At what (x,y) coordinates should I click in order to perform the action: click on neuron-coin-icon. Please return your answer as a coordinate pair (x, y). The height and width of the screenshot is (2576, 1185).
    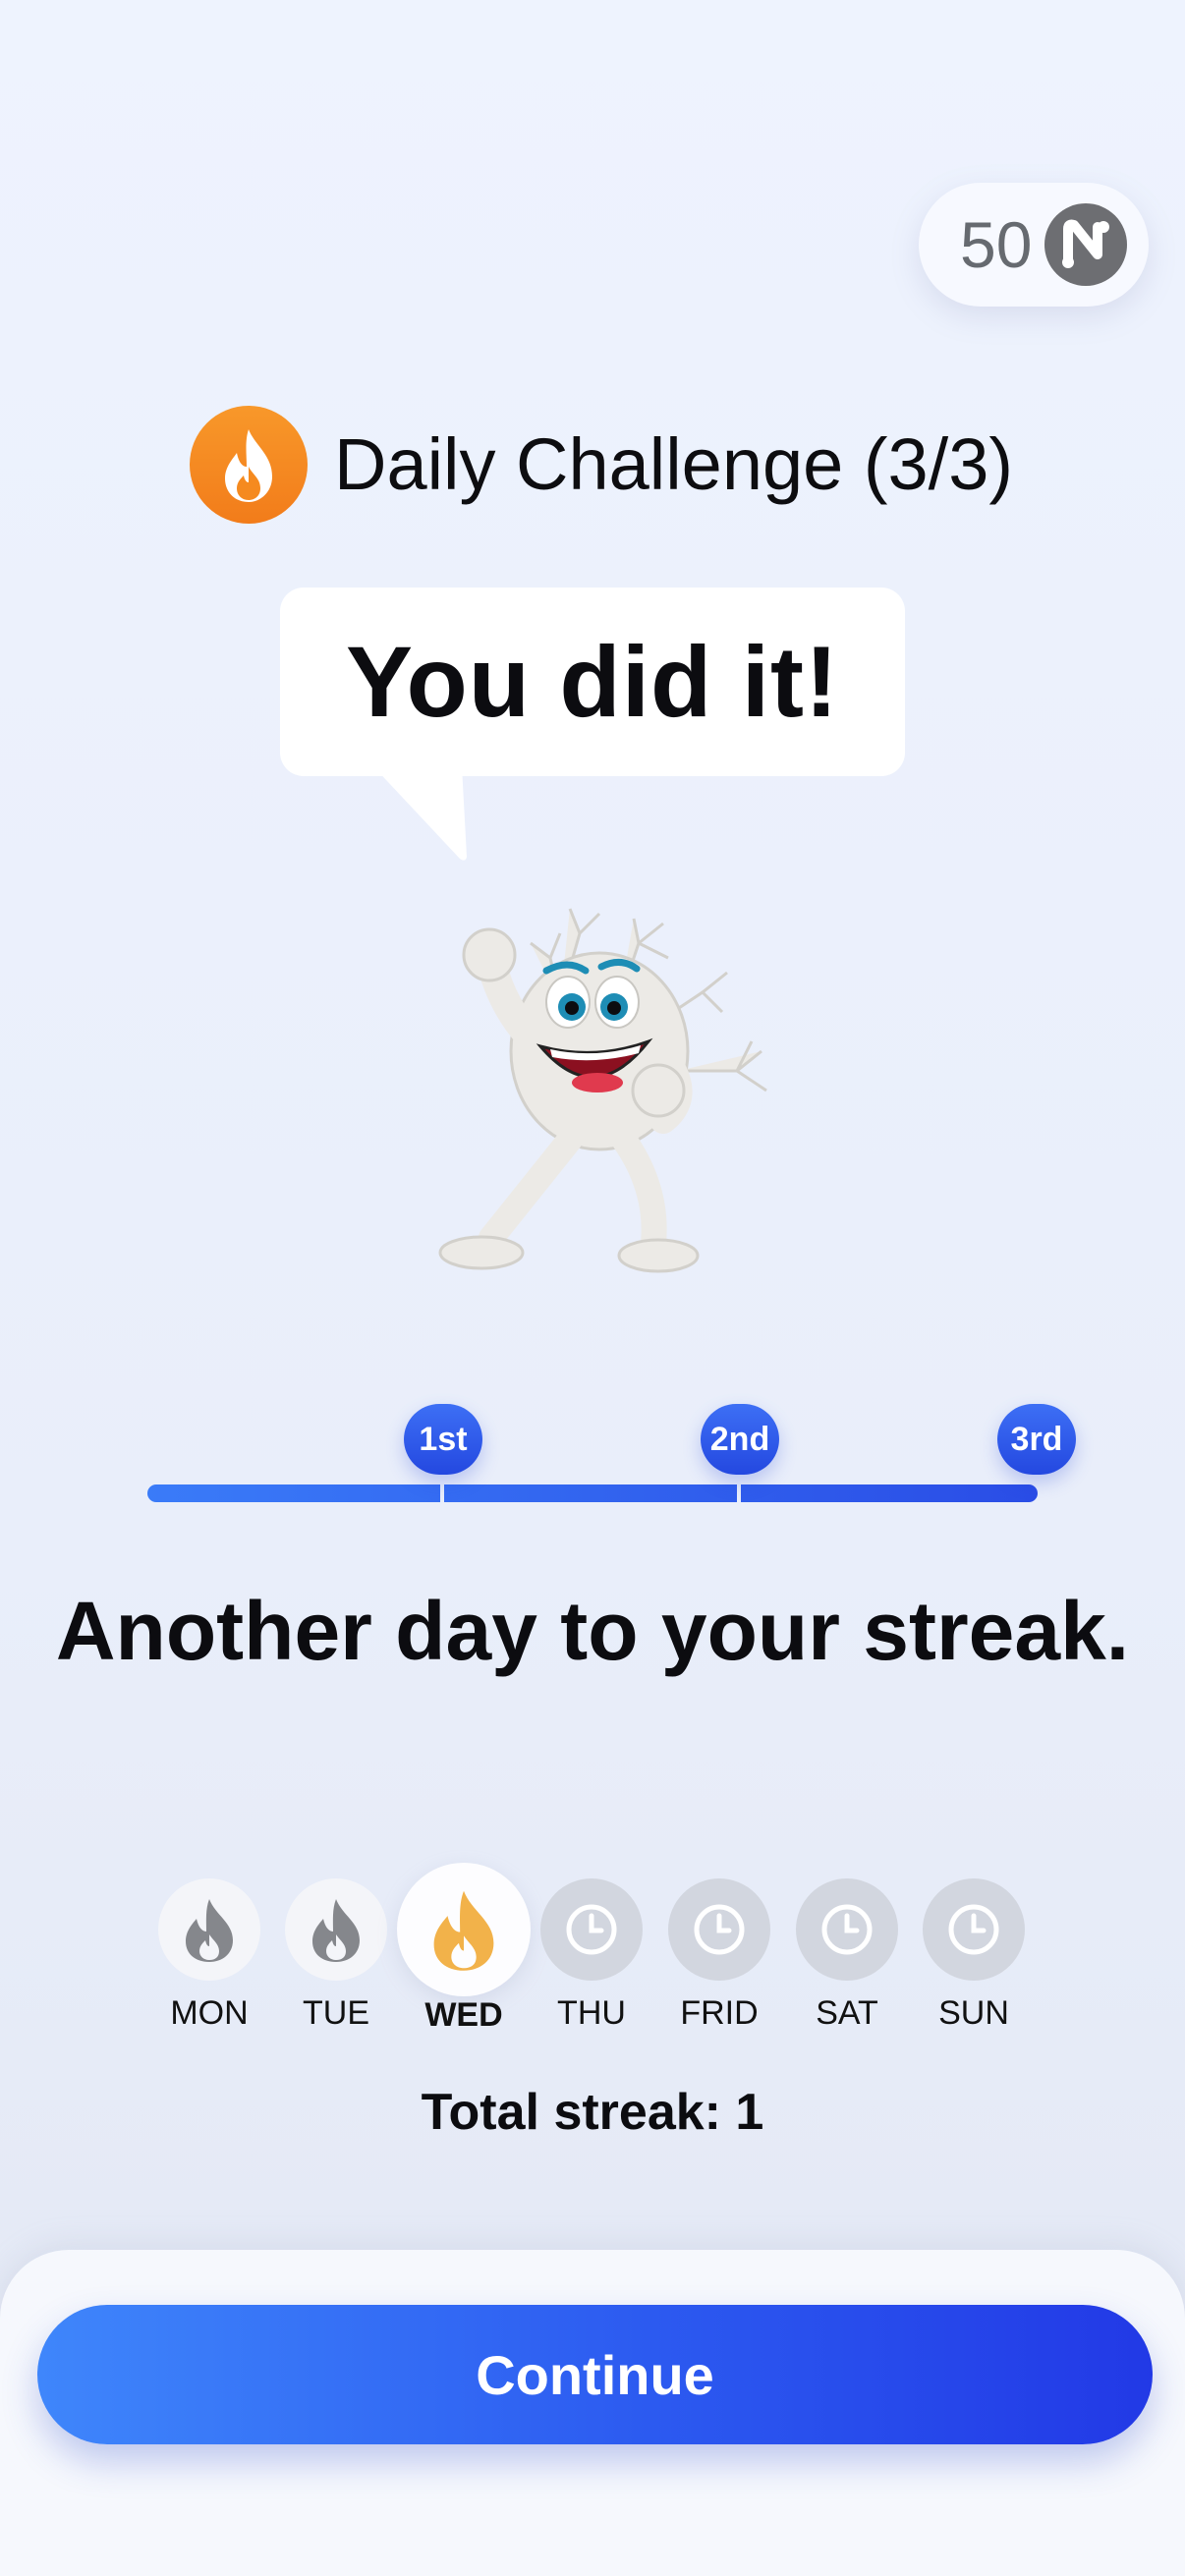
    Looking at the image, I should click on (1085, 244).